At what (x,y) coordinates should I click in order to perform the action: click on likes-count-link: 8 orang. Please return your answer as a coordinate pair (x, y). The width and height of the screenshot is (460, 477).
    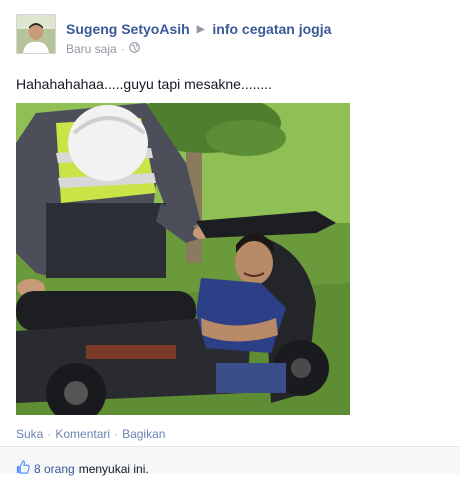
    Looking at the image, I should click on (54, 469).